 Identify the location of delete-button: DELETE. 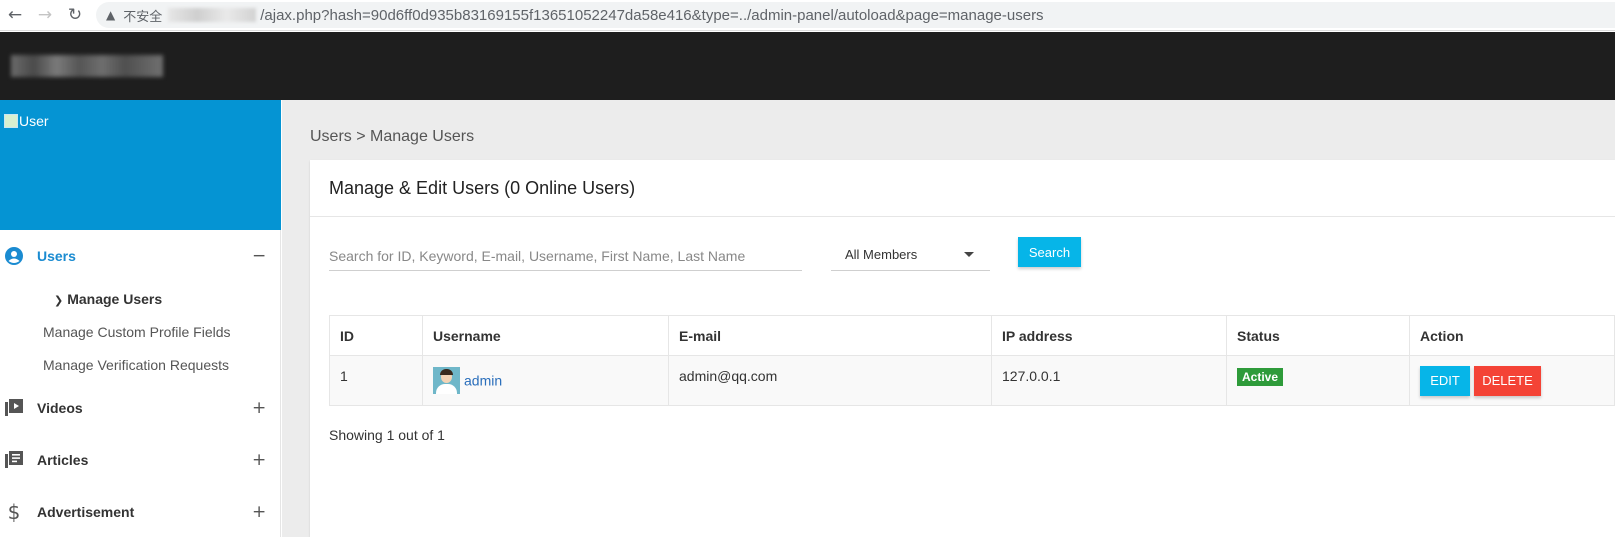
(1507, 380).